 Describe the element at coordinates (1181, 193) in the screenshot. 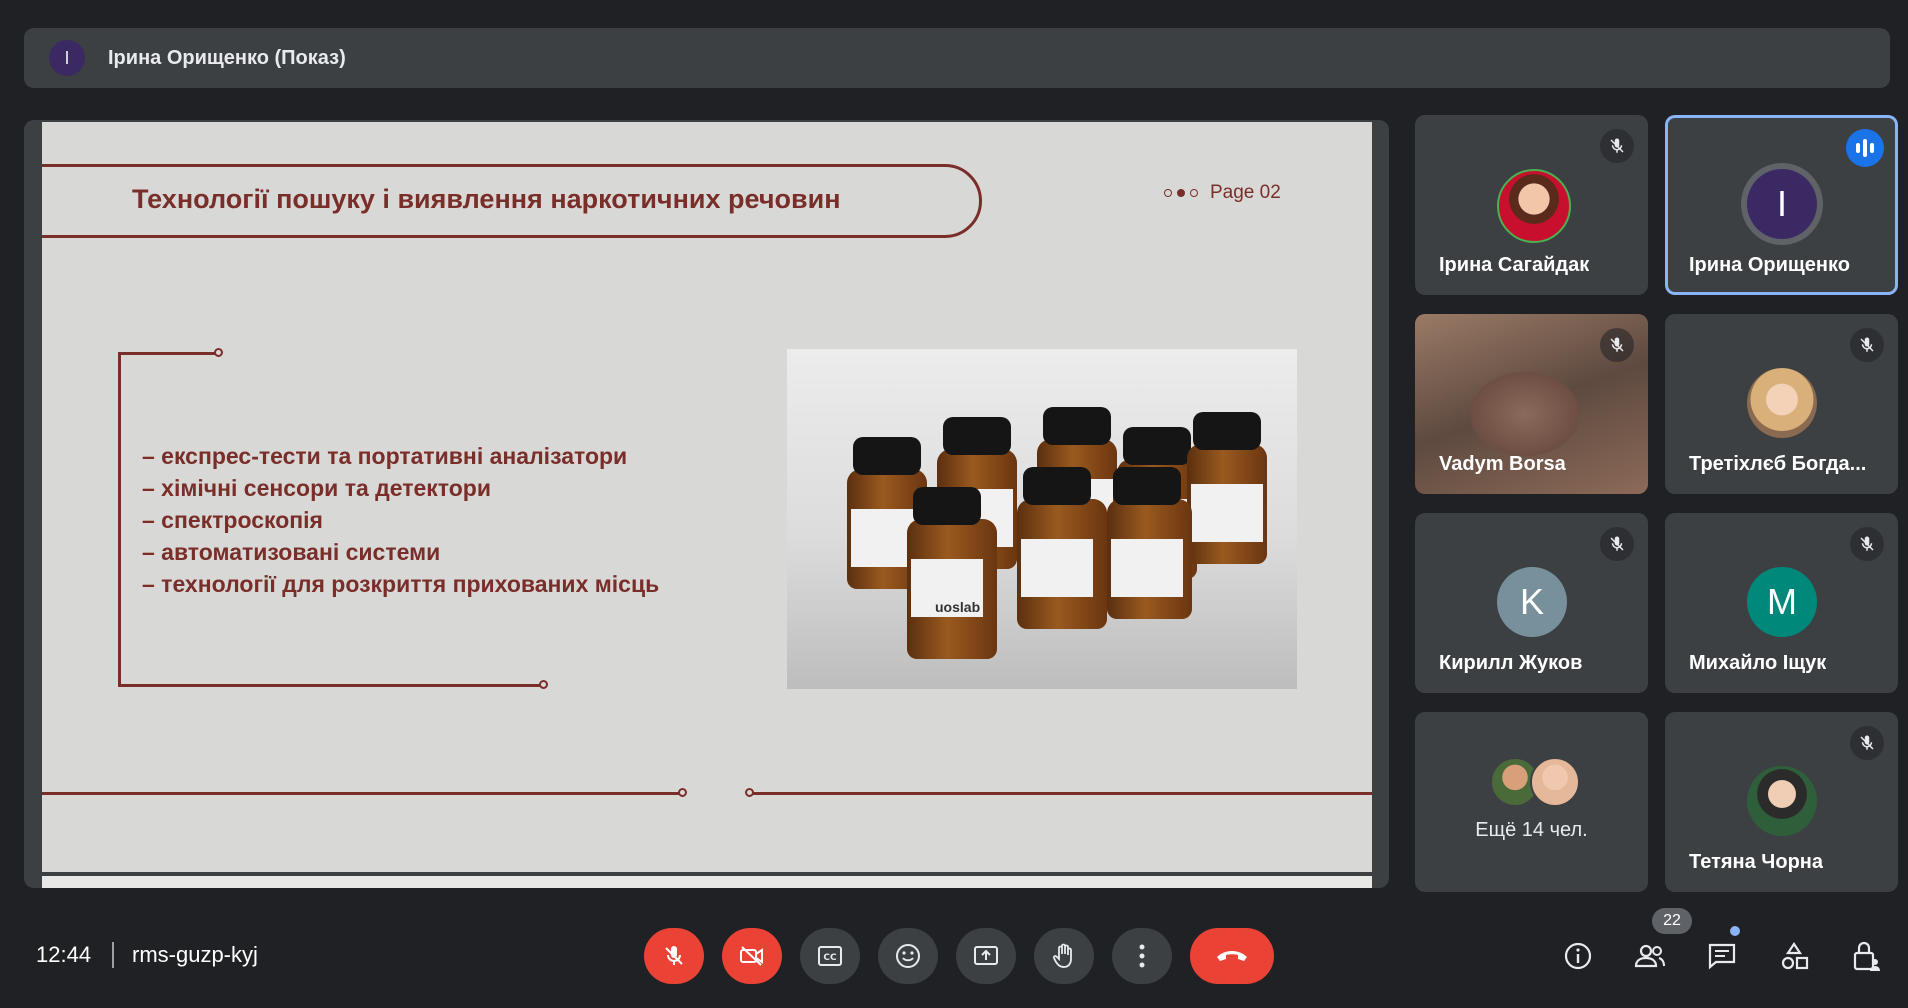

I see `page-dots-icon` at that location.